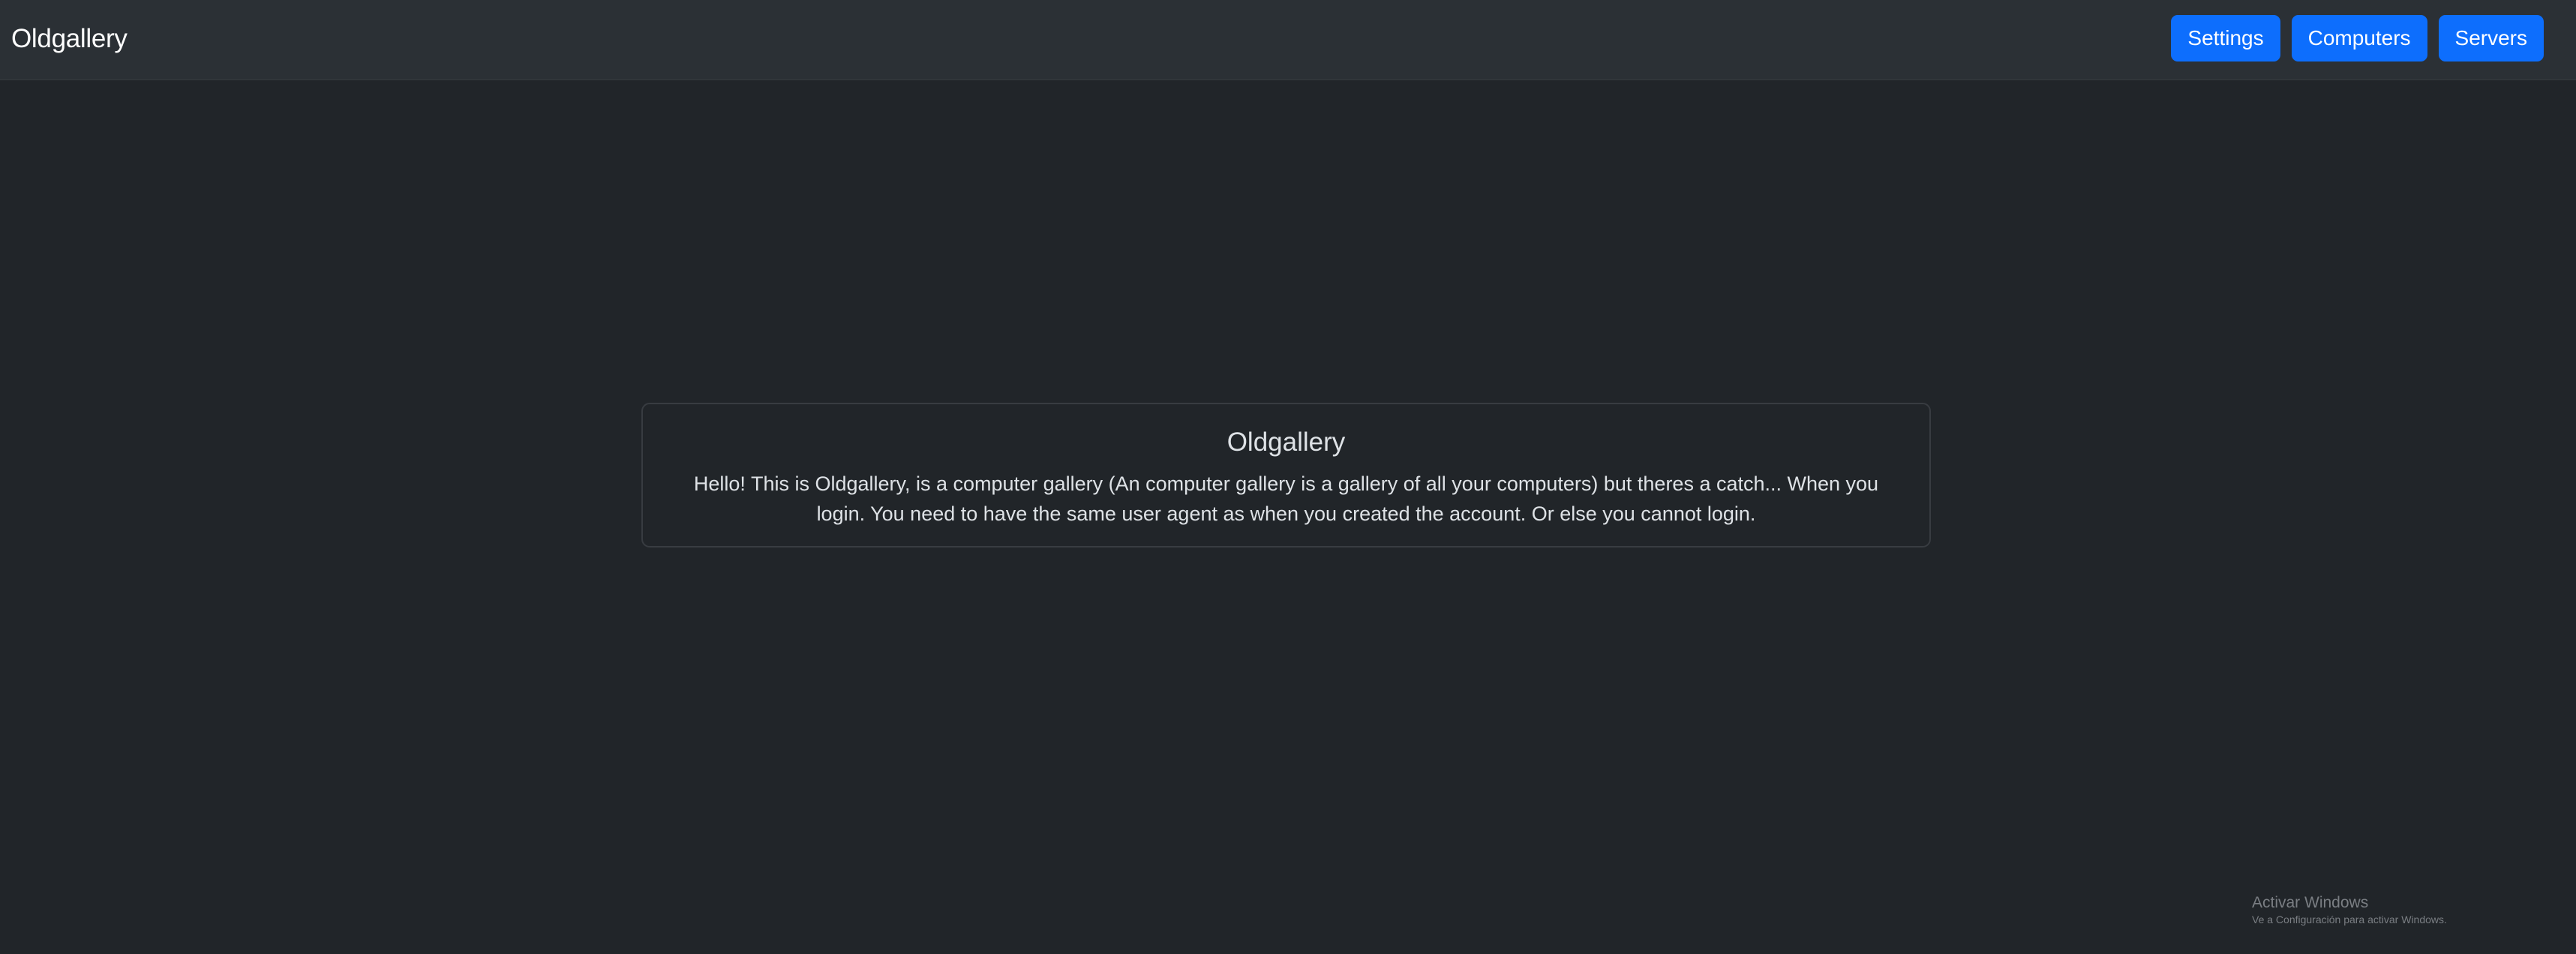 This screenshot has height=954, width=2576. What do you see at coordinates (2310, 902) in the screenshot?
I see `watermark-title: Activar Windows` at bounding box center [2310, 902].